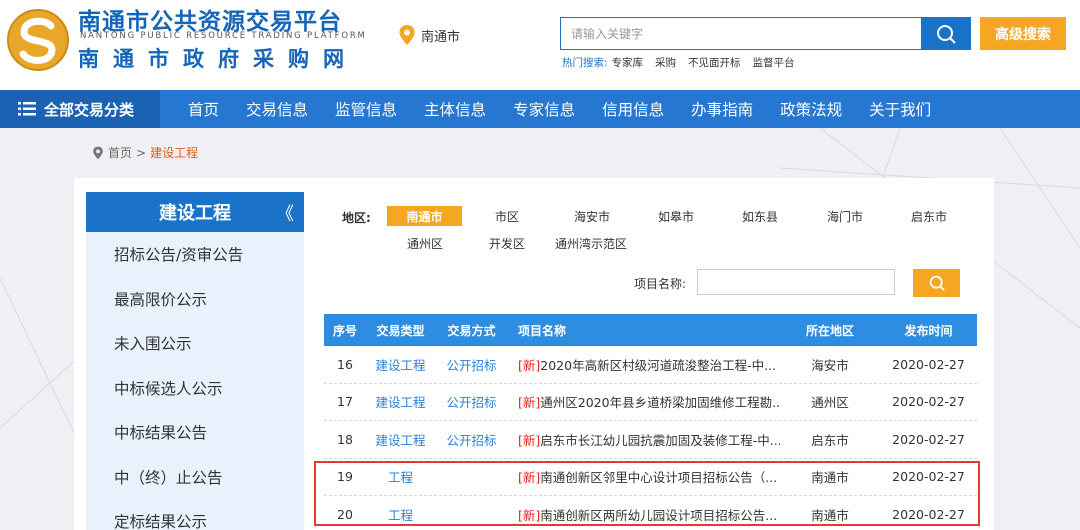 The image size is (1080, 530). I want to click on project-name-input, so click(796, 282).